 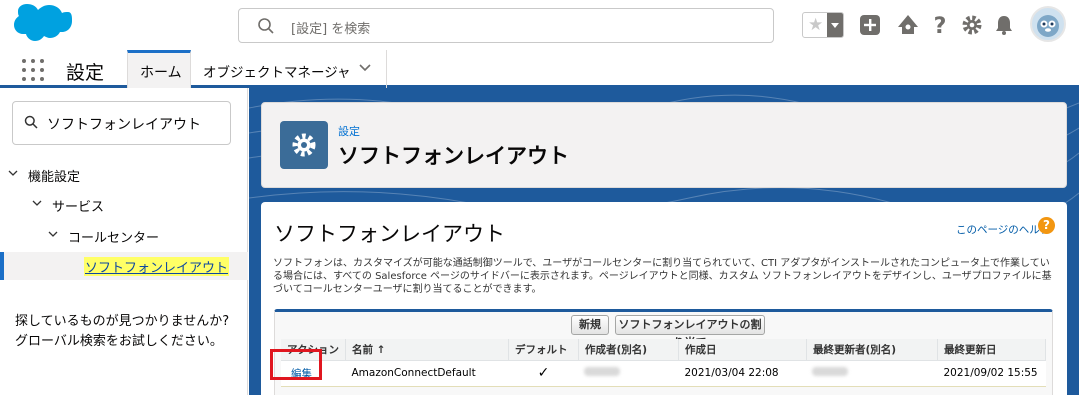 What do you see at coordinates (872, 373) in the screenshot?
I see `cell-modified-by` at bounding box center [872, 373].